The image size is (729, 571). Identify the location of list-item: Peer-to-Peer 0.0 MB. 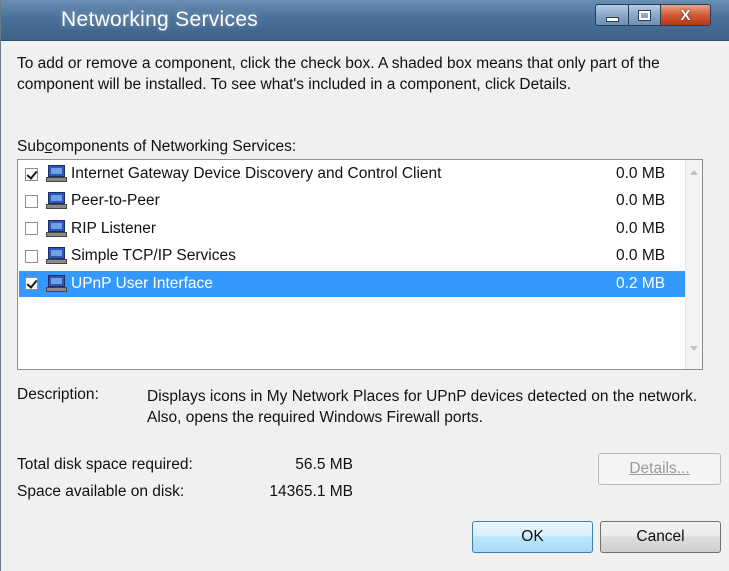
(352, 201).